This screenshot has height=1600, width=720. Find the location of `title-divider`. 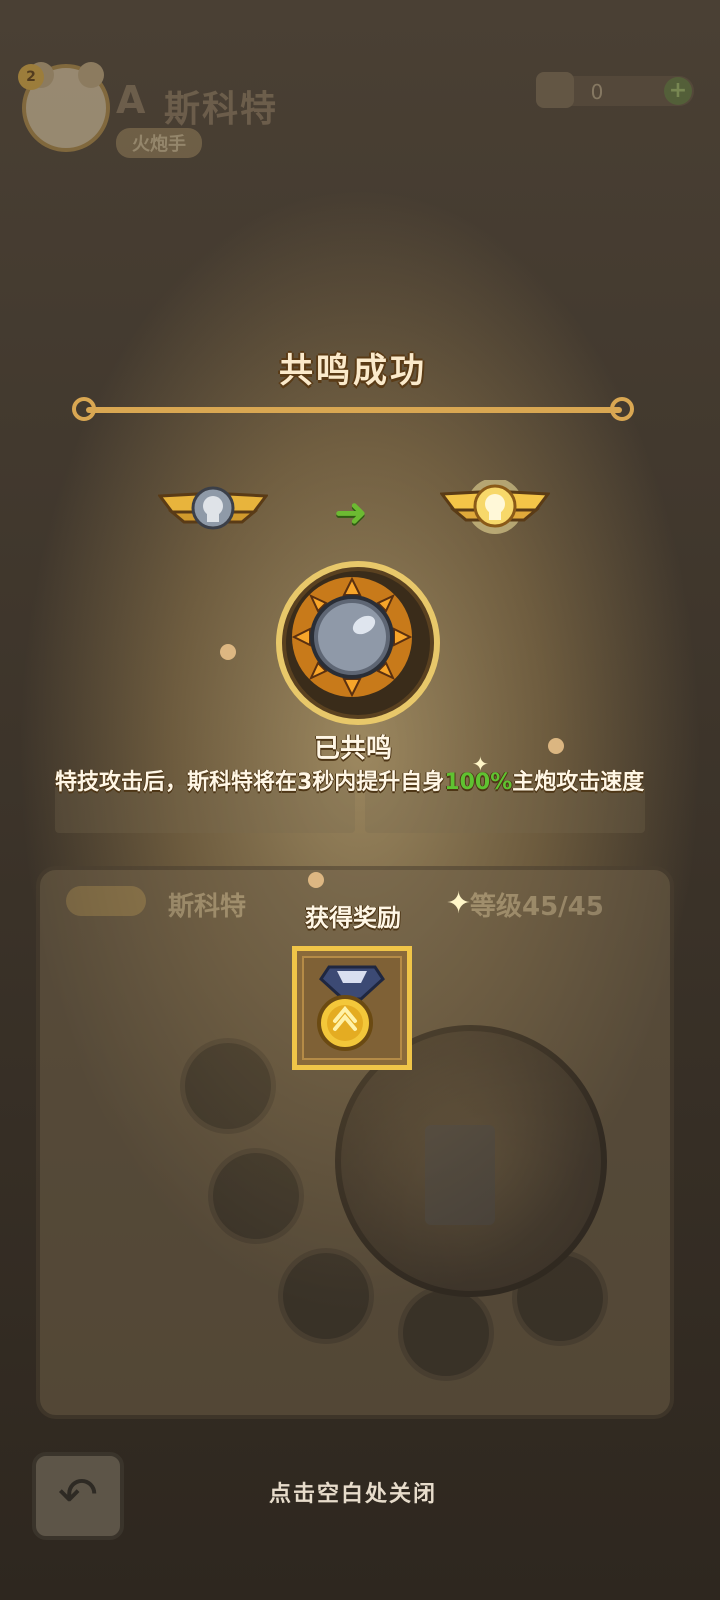

title-divider is located at coordinates (354, 410).